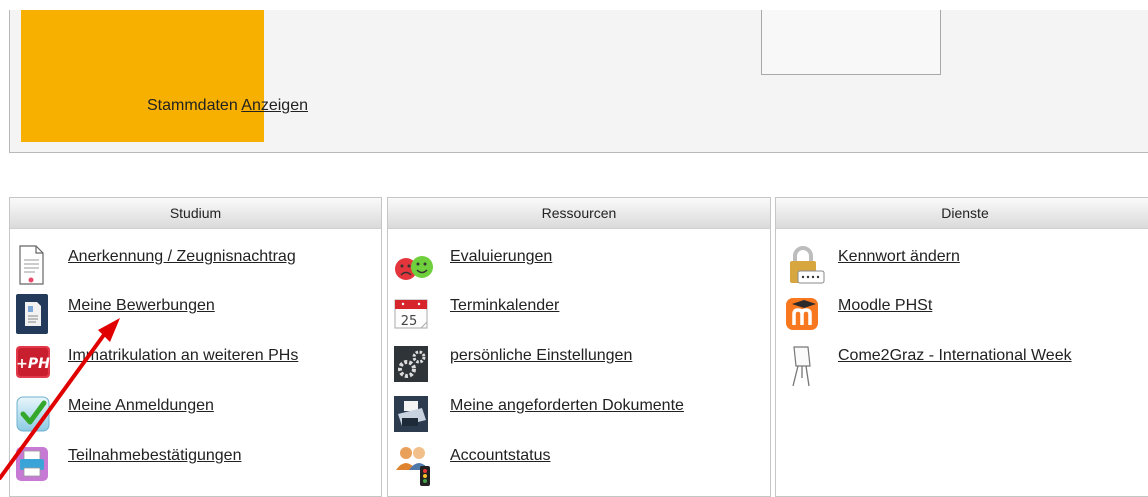 Image resolution: width=1148 pixels, height=497 pixels. What do you see at coordinates (34, 265) in the screenshot?
I see `document-icon` at bounding box center [34, 265].